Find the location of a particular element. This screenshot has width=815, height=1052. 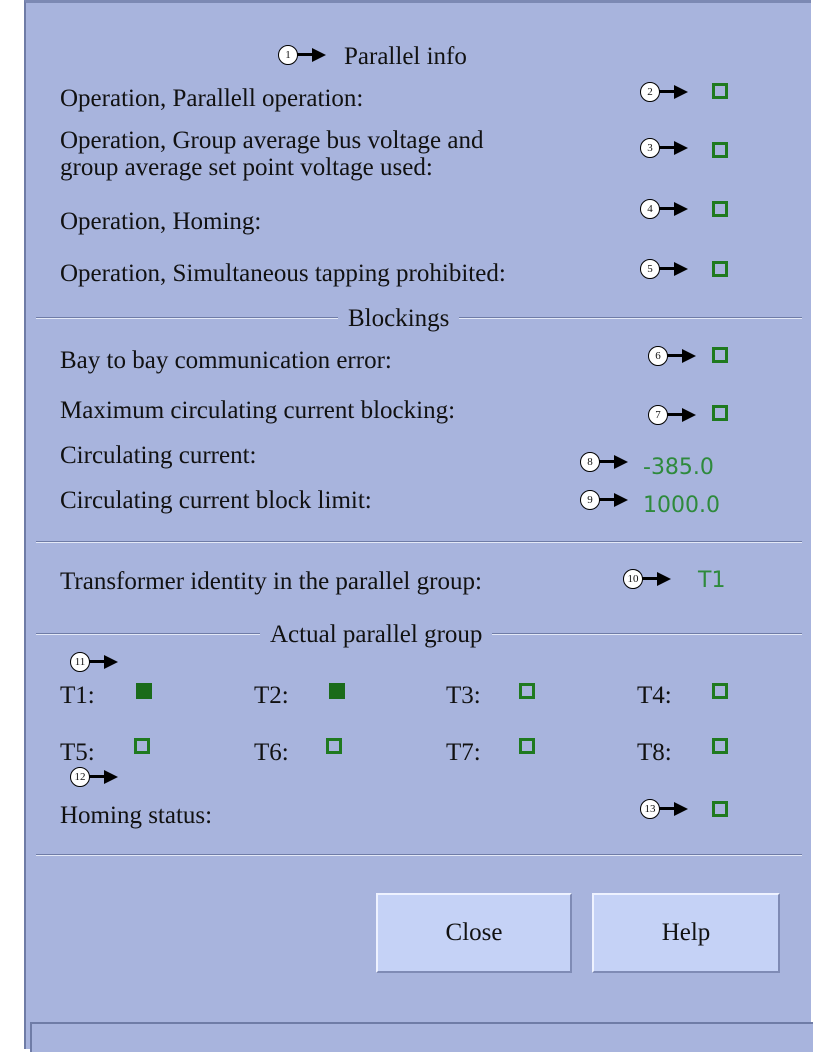

callout-number: 12 is located at coordinates (80, 777).